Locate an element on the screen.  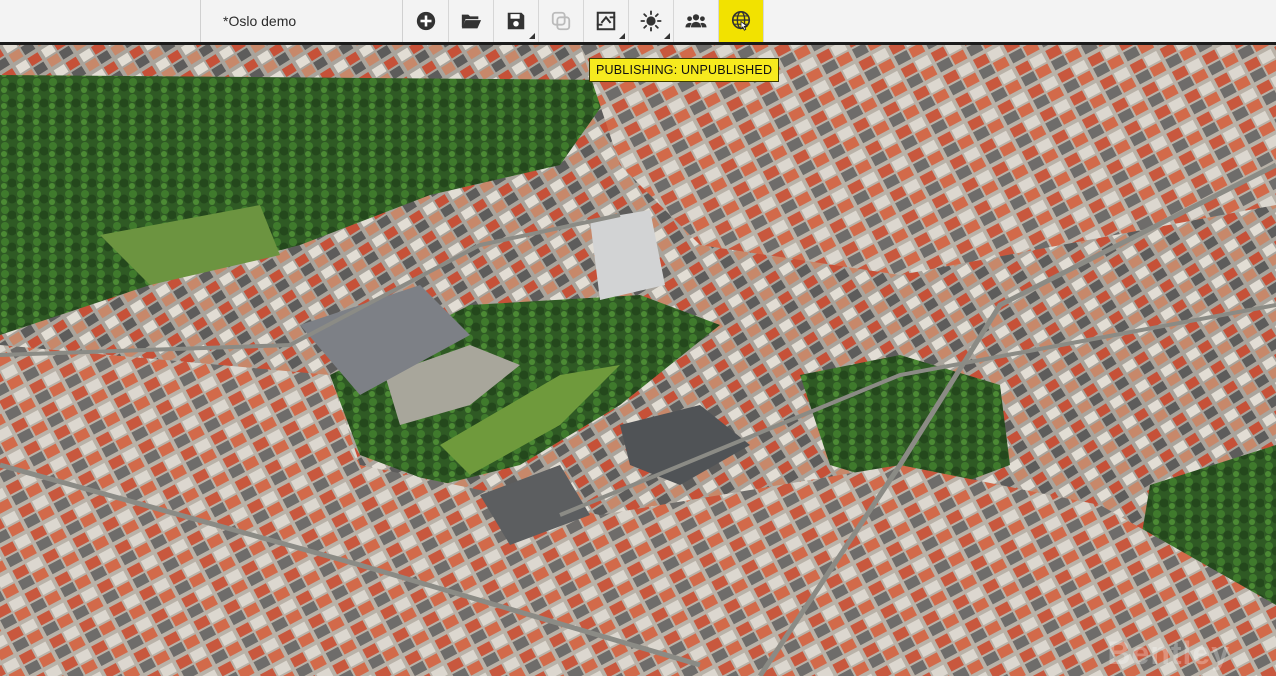
users-icon is located at coordinates (696, 21).